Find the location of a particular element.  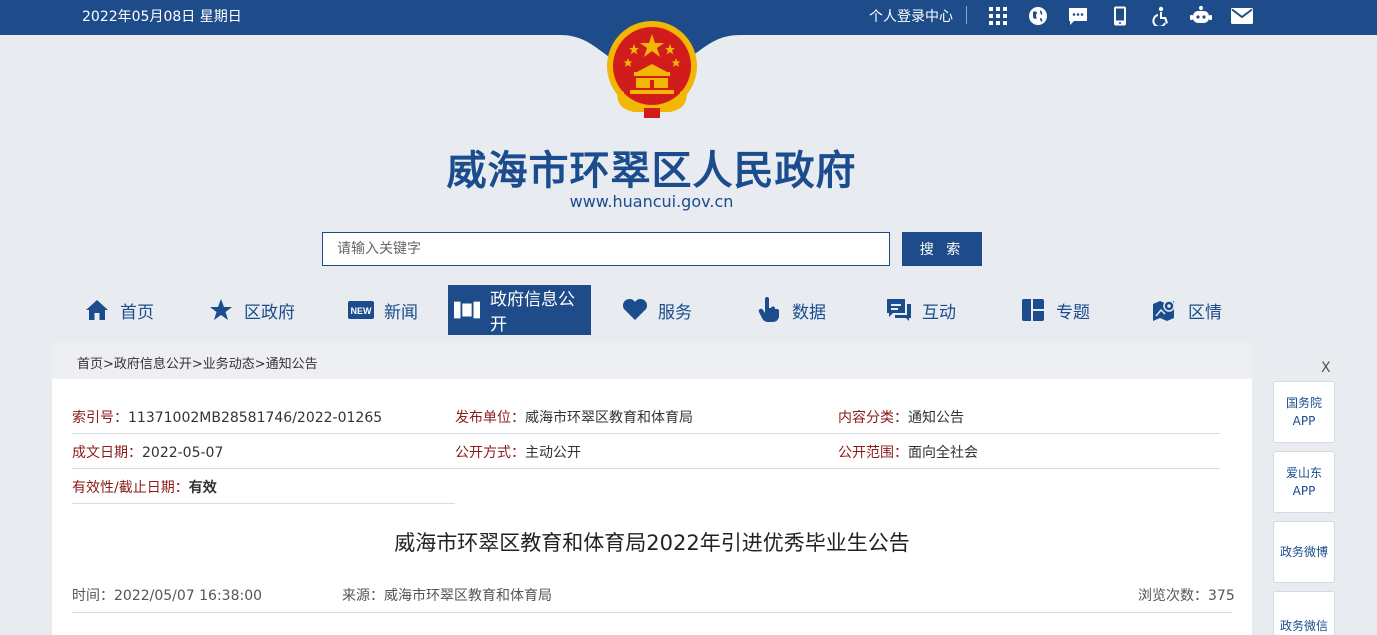

article-source: 来源：威海市环翠区教育和体育局 is located at coordinates (447, 596).